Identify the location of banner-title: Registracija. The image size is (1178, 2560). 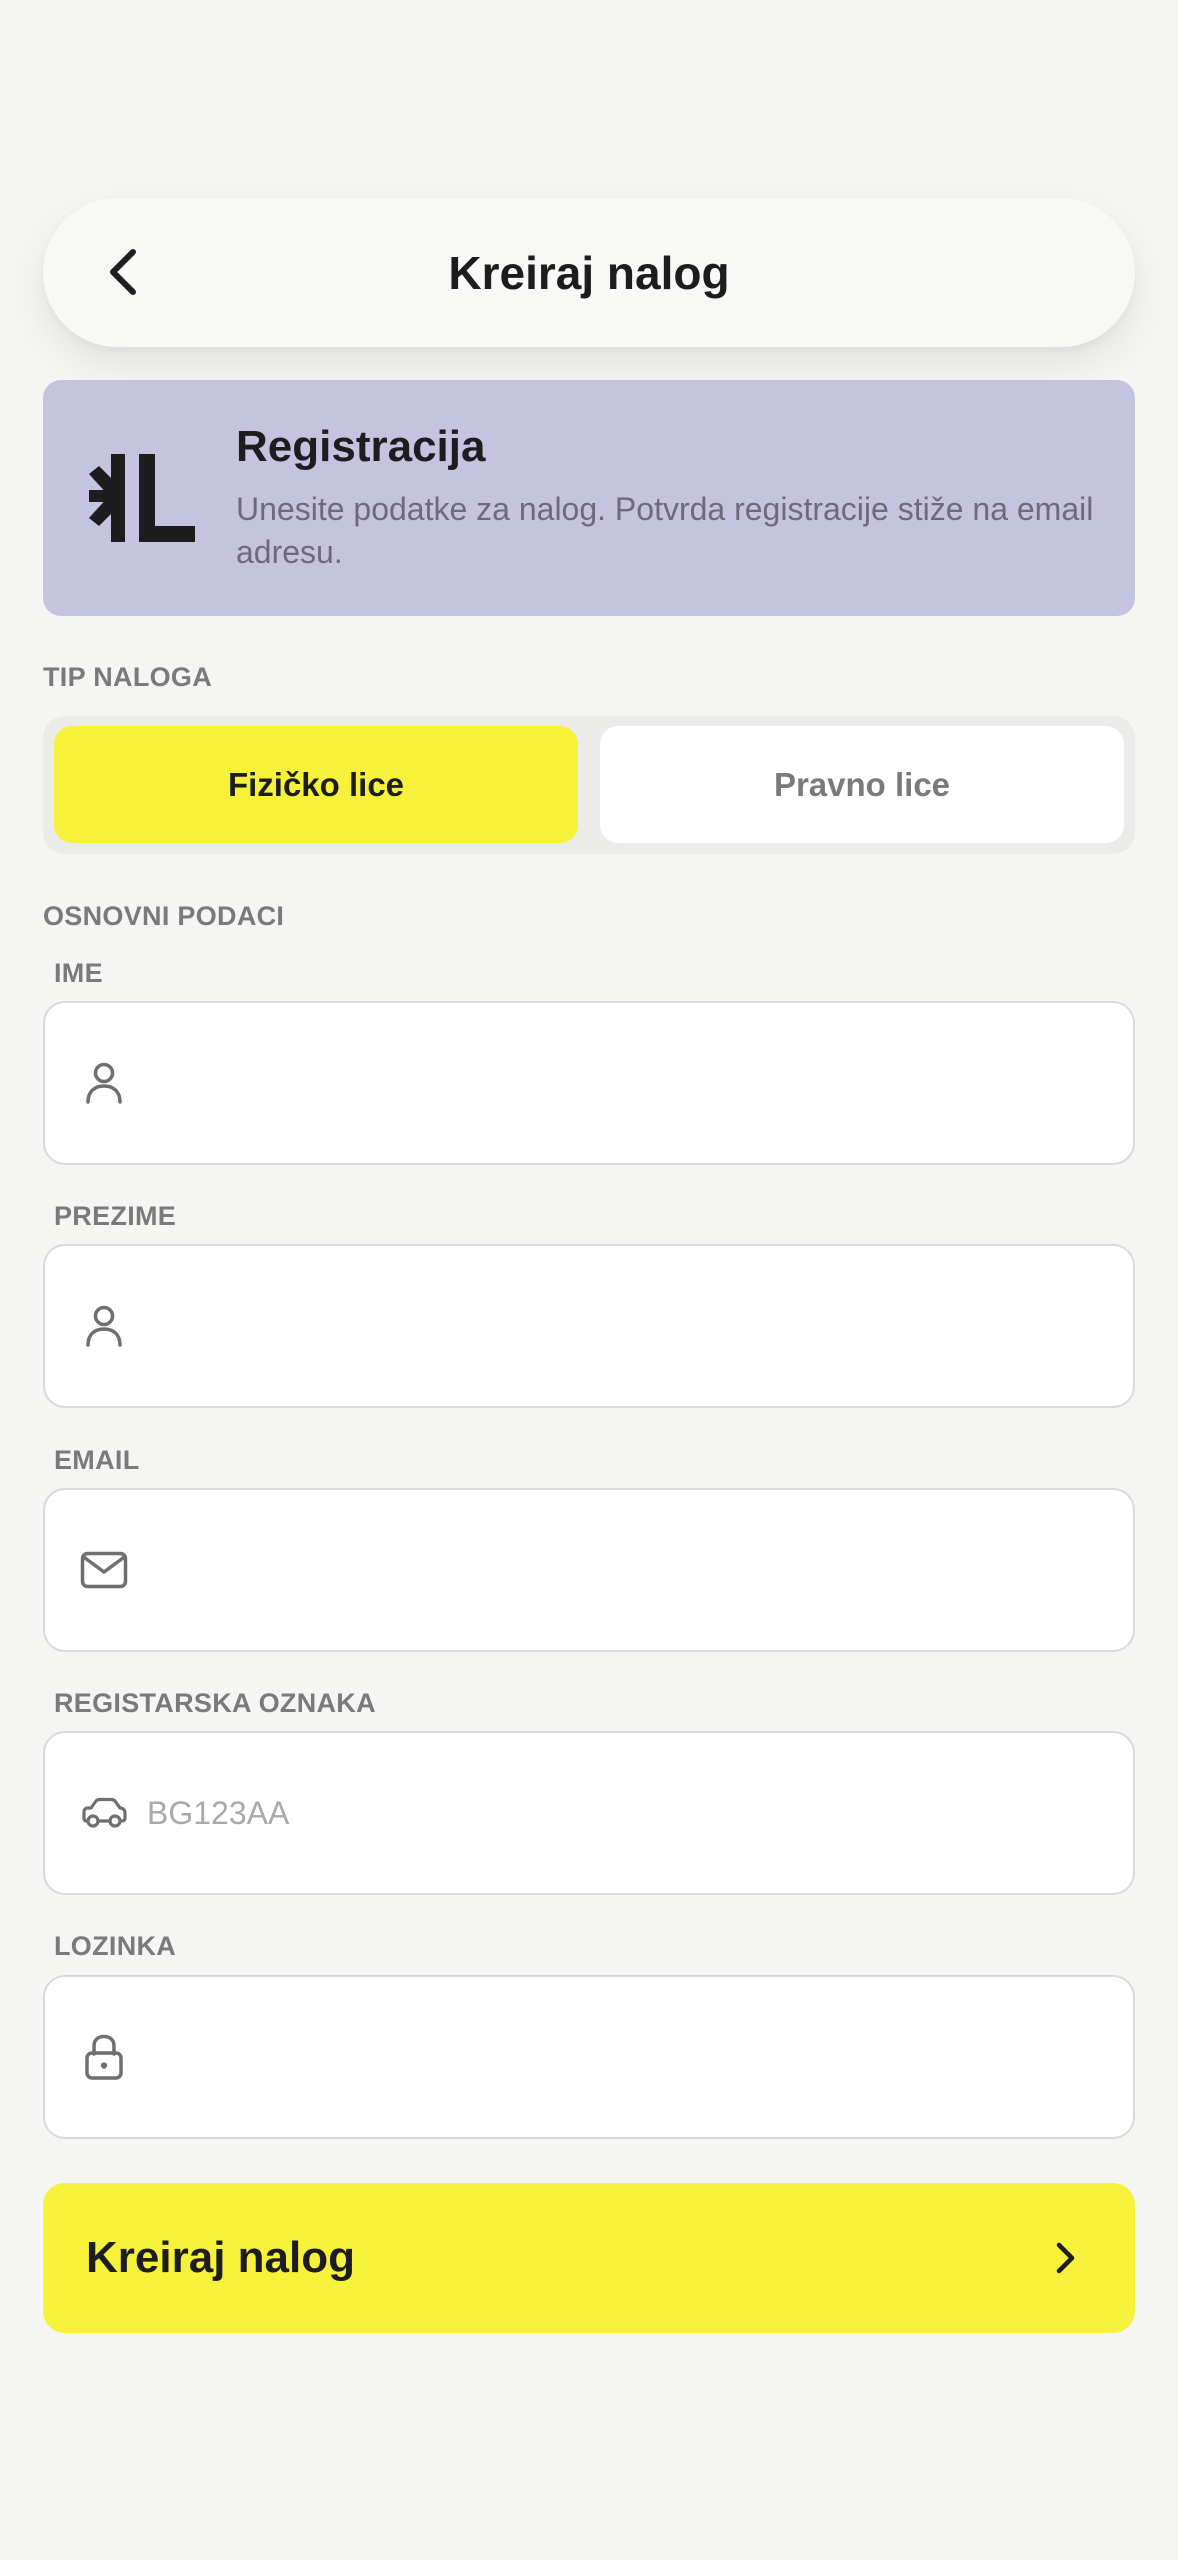
(361, 446).